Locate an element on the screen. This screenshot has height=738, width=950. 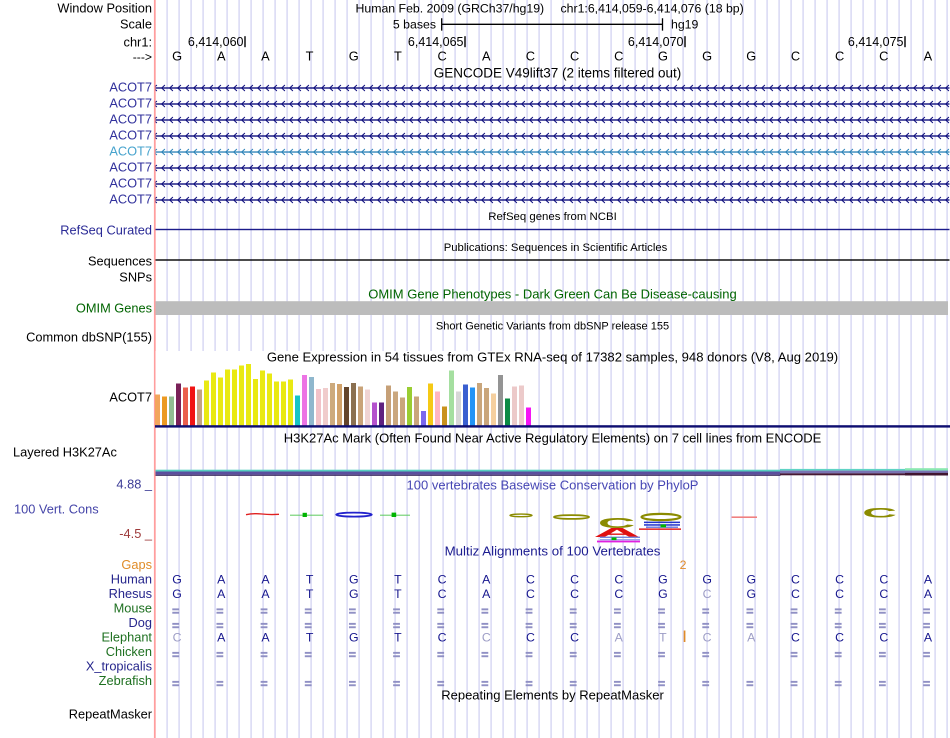
svg-text: 6,414,060 is located at coordinates (216, 42).